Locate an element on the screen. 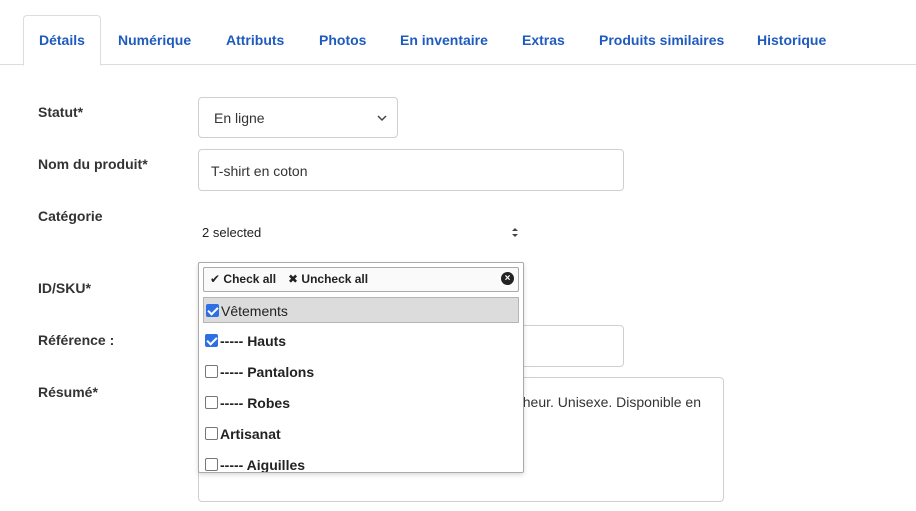 Image resolution: width=916 pixels, height=511 pixels. tab-photos: Photos is located at coordinates (342, 40).